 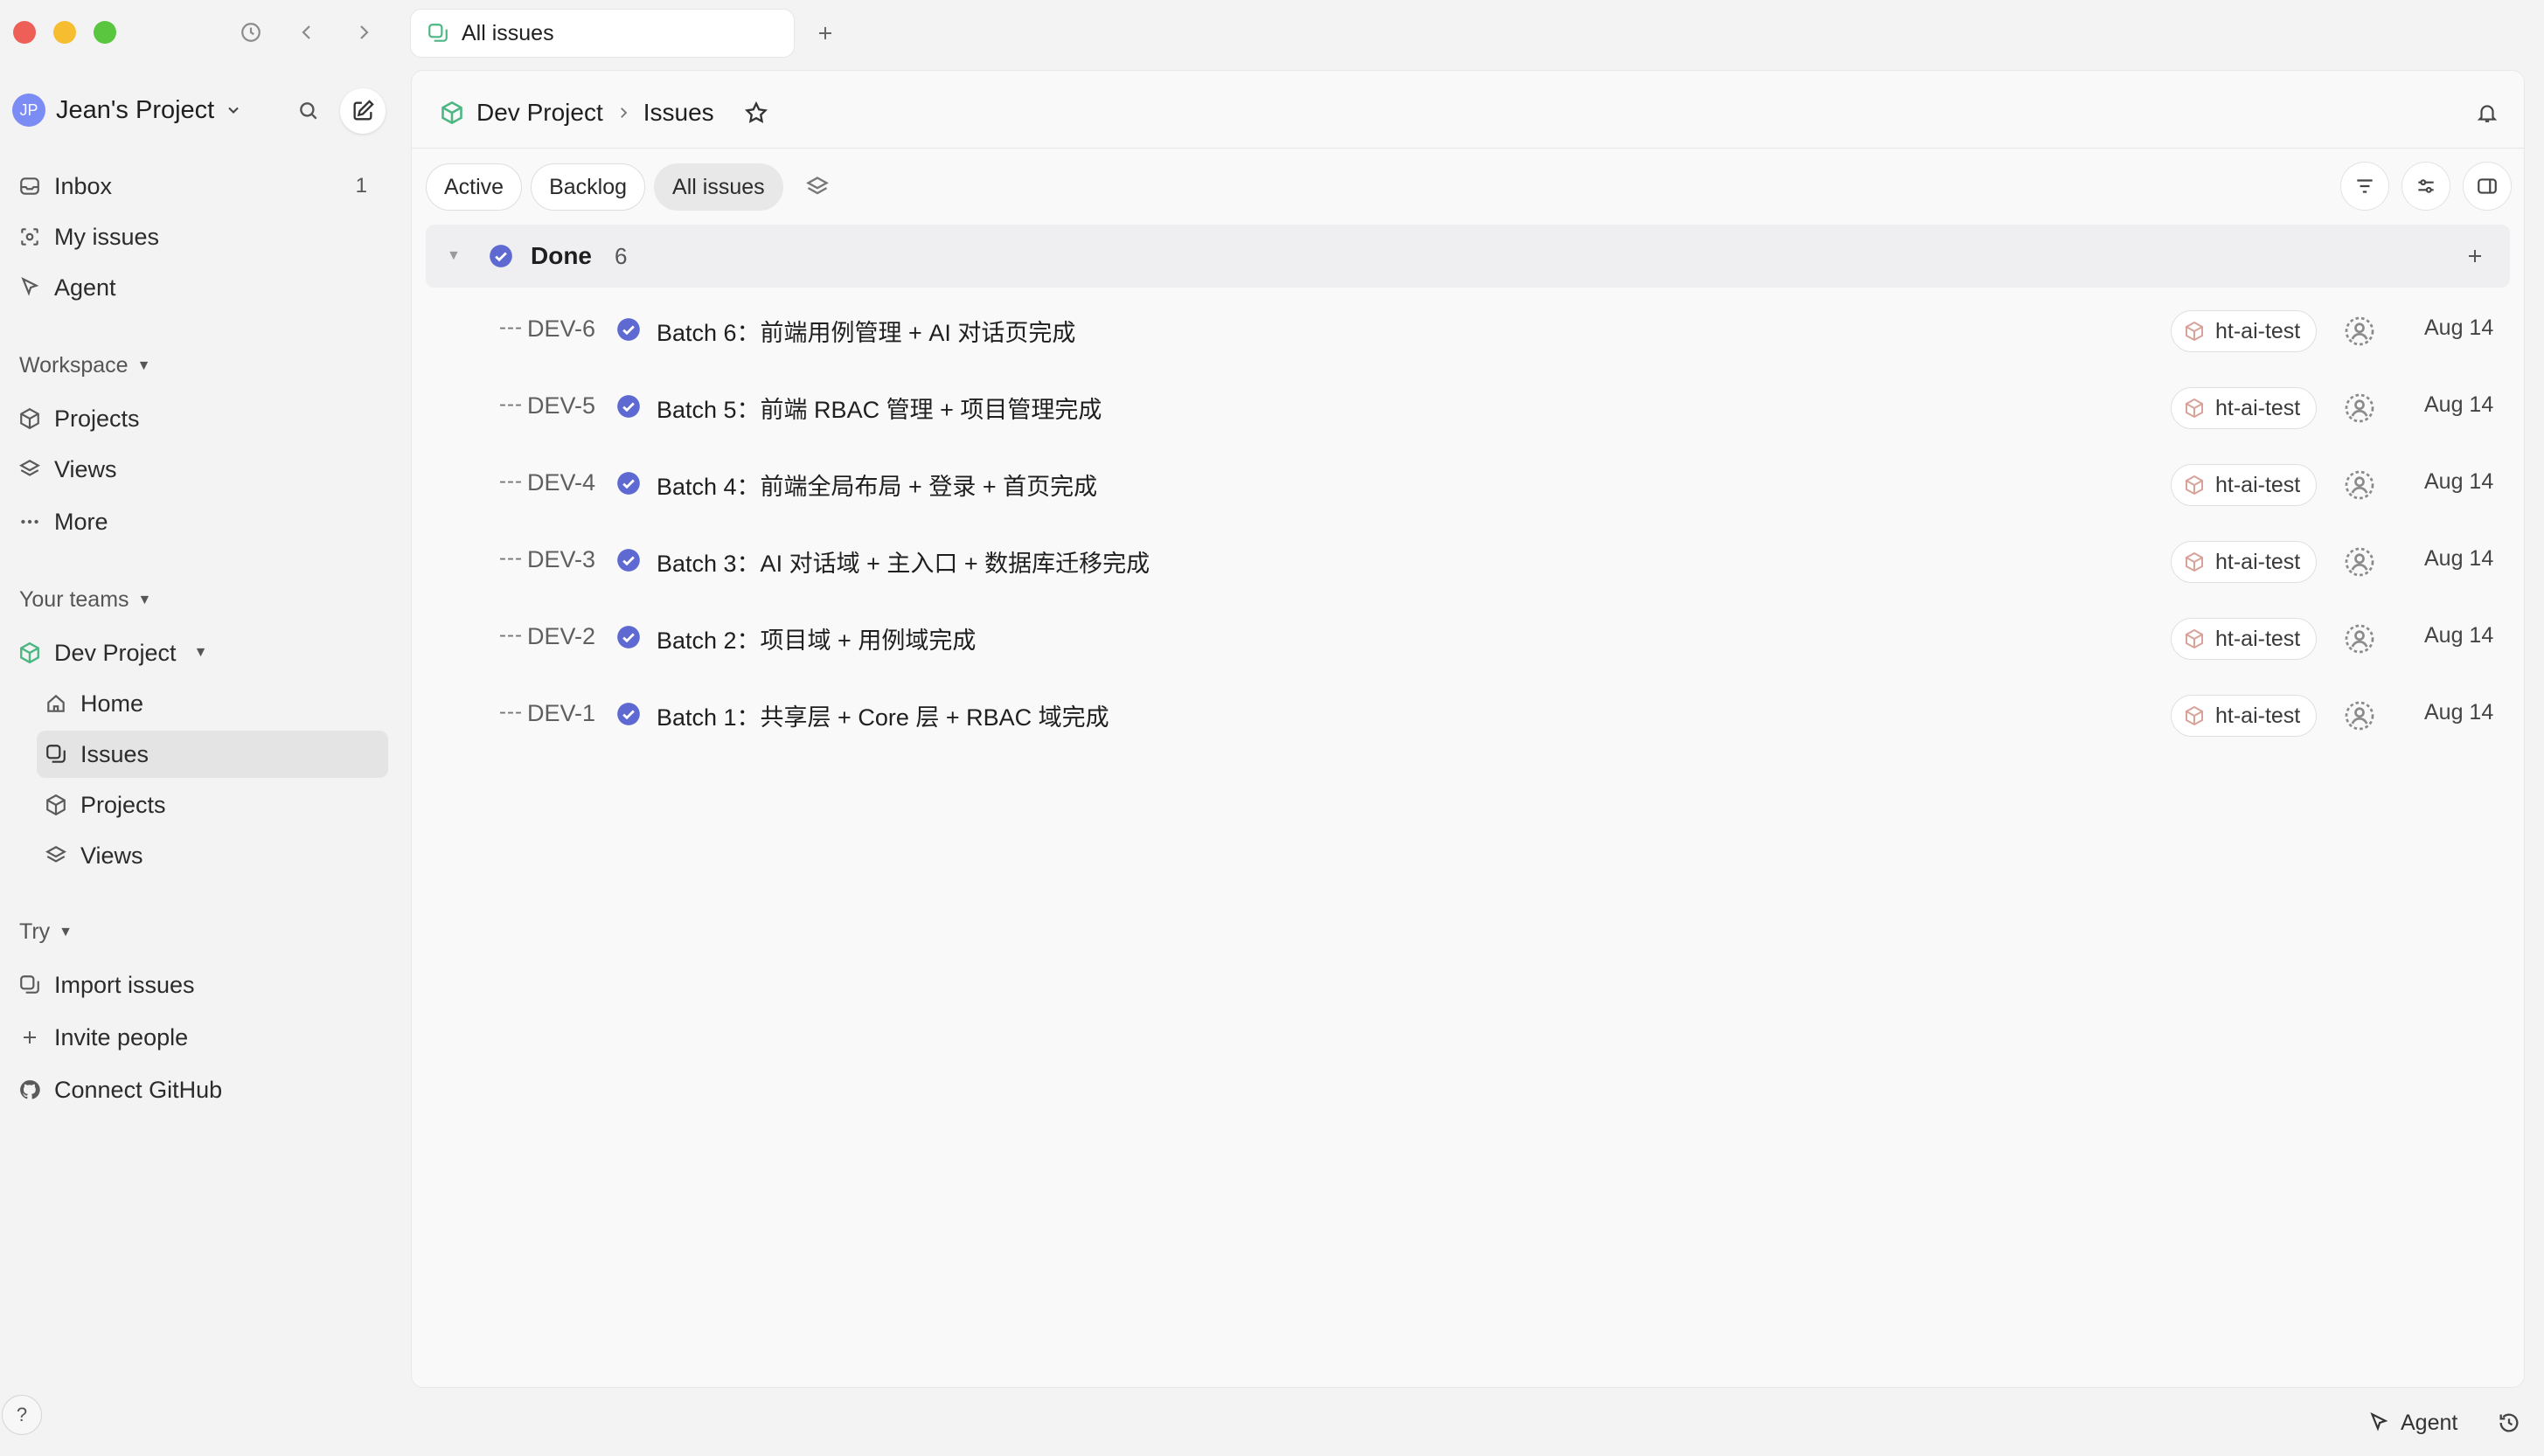 I want to click on window-close-button, so click(x=24, y=32).